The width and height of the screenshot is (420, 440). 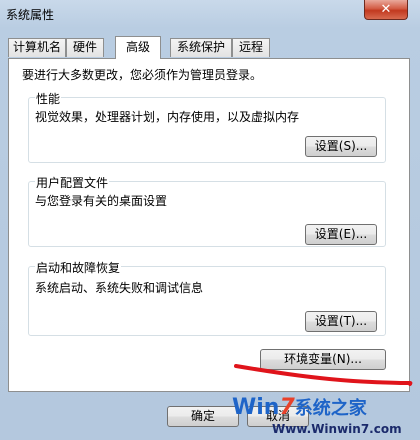 I want to click on title-bar: 系统属性 ✕, so click(x=210, y=14).